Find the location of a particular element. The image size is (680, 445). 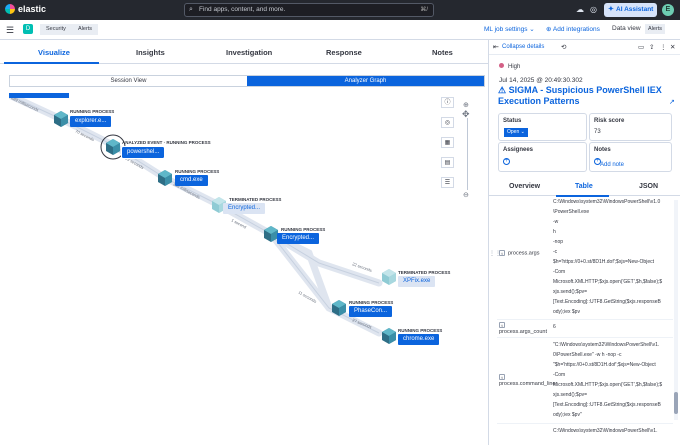

node-type: TERMINATED PROCESS is located at coordinates (255, 199).